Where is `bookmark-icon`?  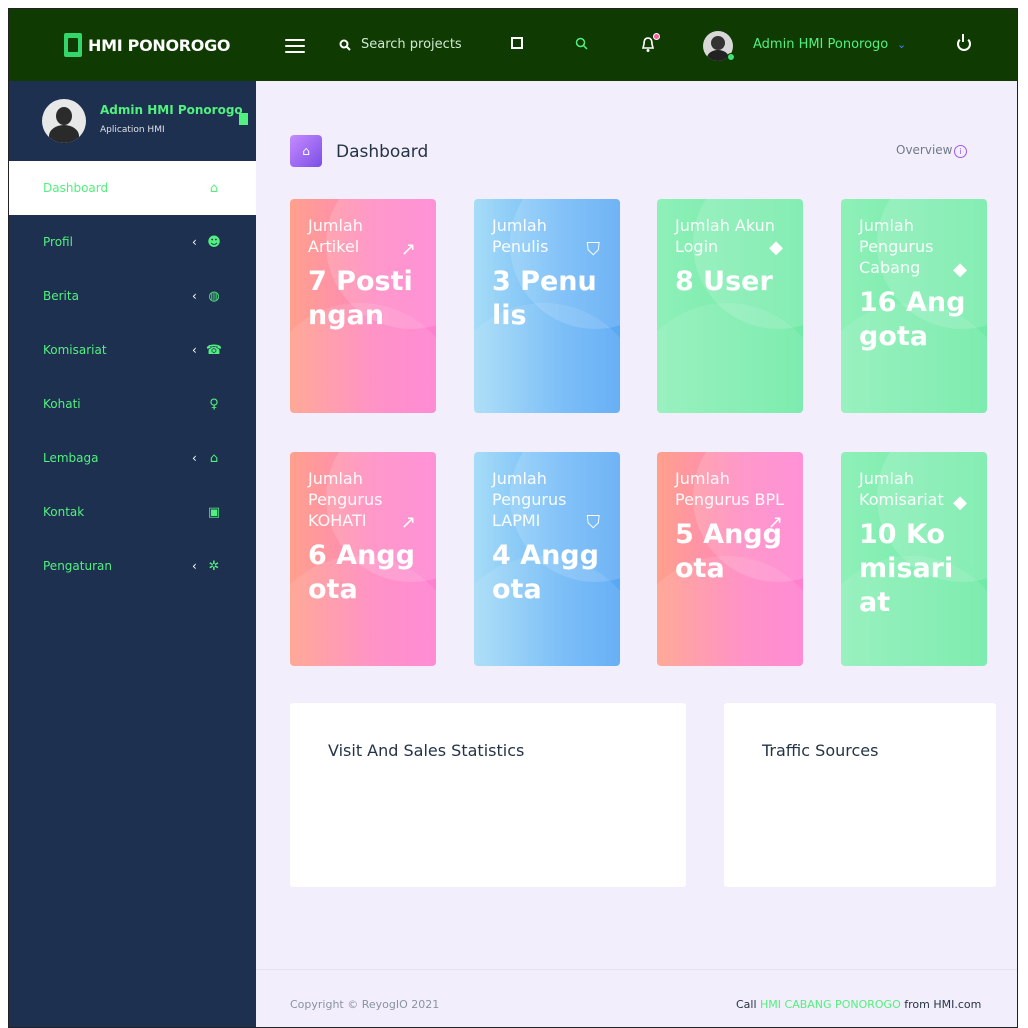 bookmark-icon is located at coordinates (243, 119).